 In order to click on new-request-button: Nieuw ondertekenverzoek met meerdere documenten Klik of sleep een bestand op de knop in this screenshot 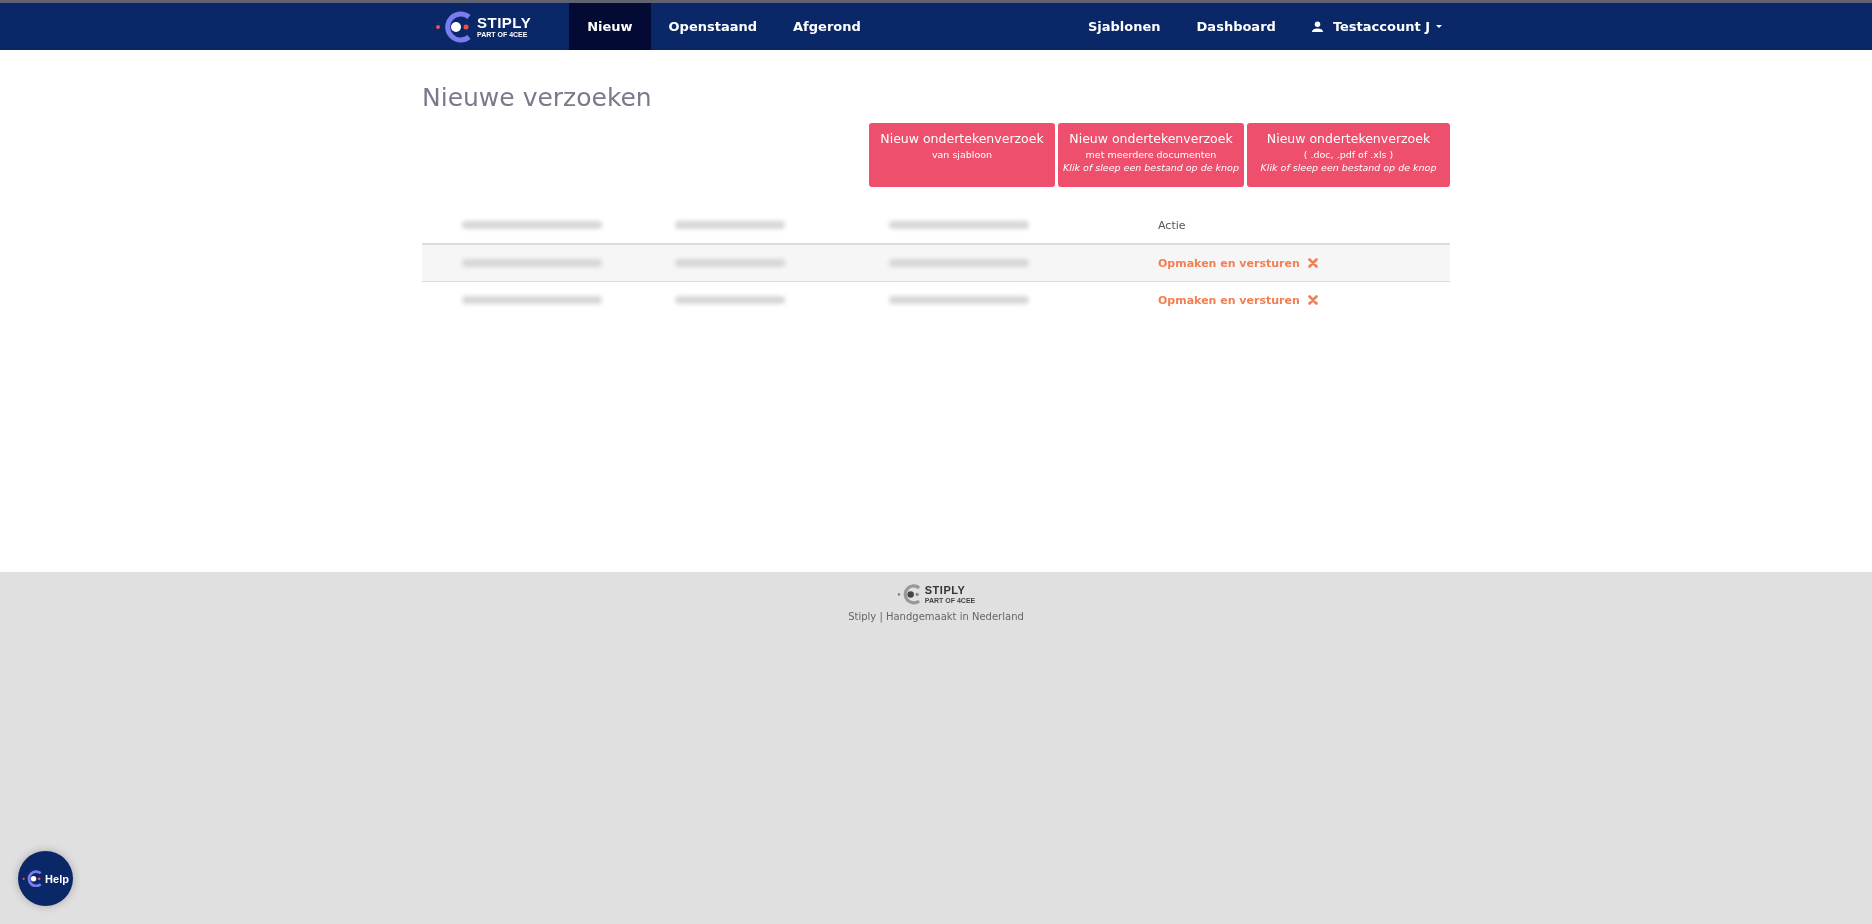, I will do `click(1151, 155)`.